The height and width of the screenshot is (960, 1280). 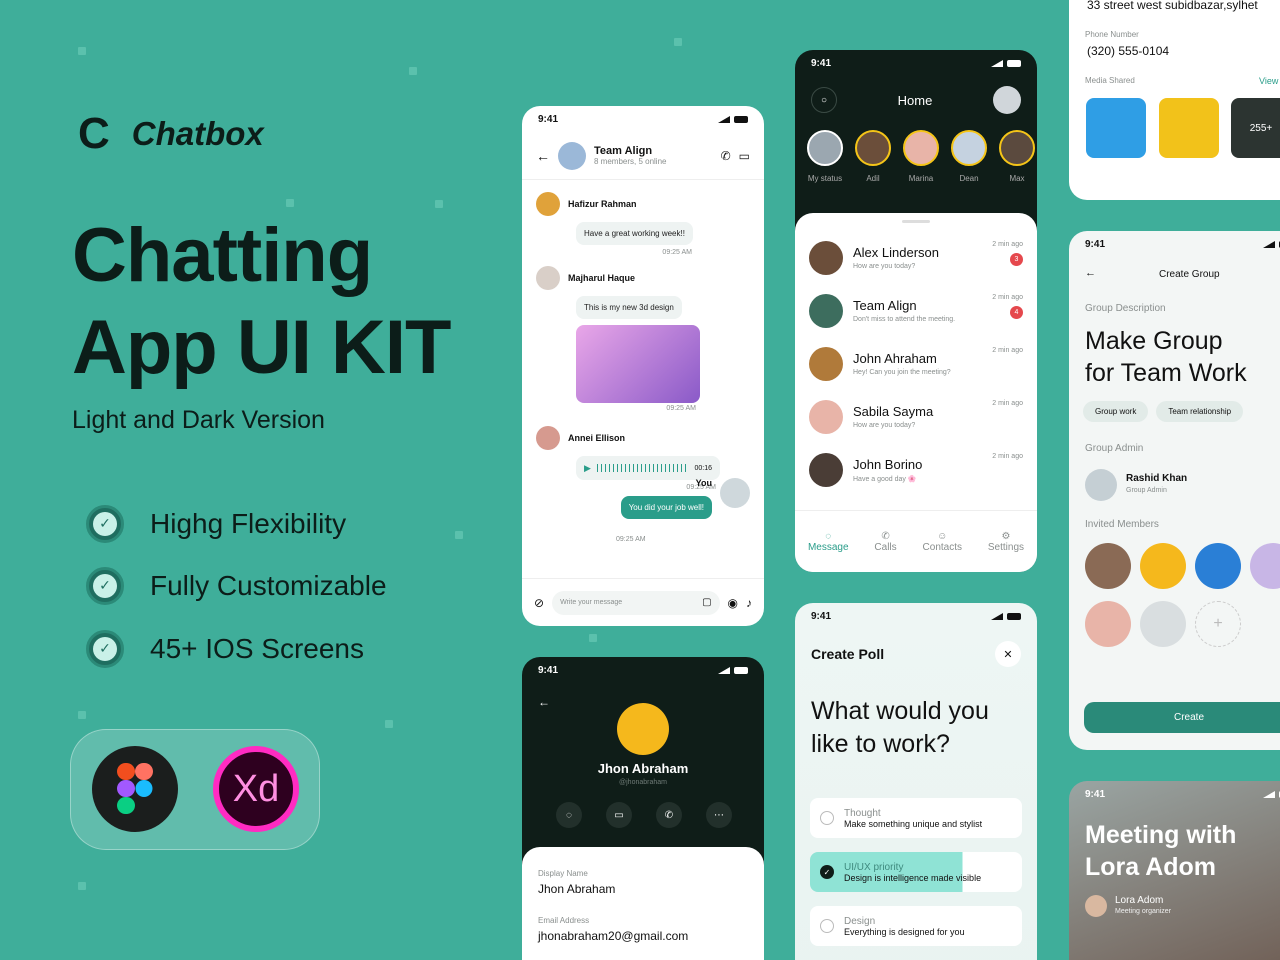 I want to click on story-item: Adil, so click(x=873, y=156).